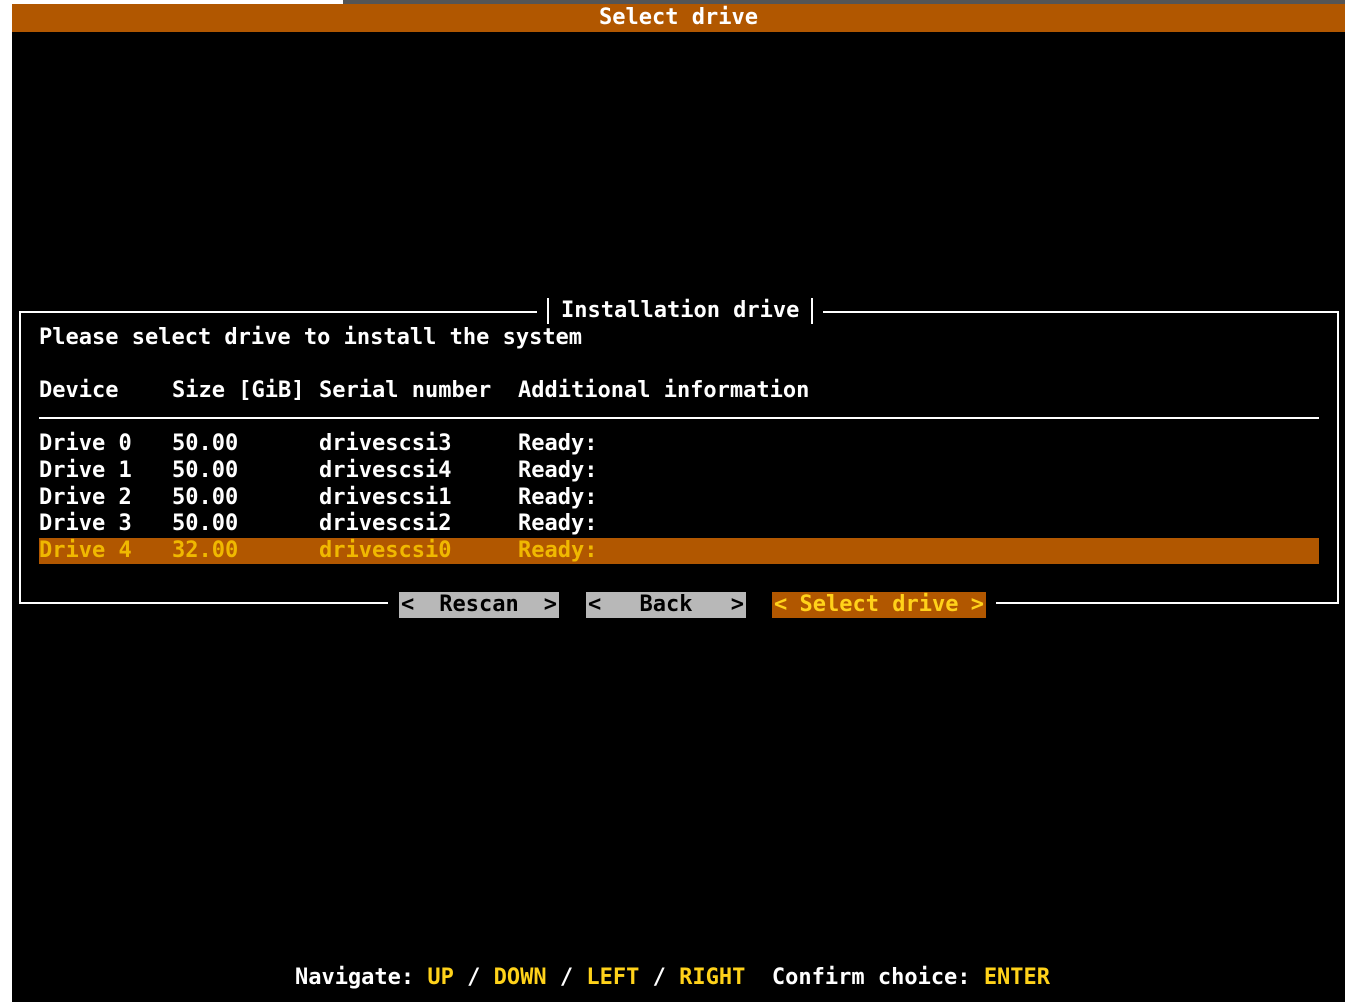  I want to click on select-drive-button: < Select drive >, so click(879, 605).